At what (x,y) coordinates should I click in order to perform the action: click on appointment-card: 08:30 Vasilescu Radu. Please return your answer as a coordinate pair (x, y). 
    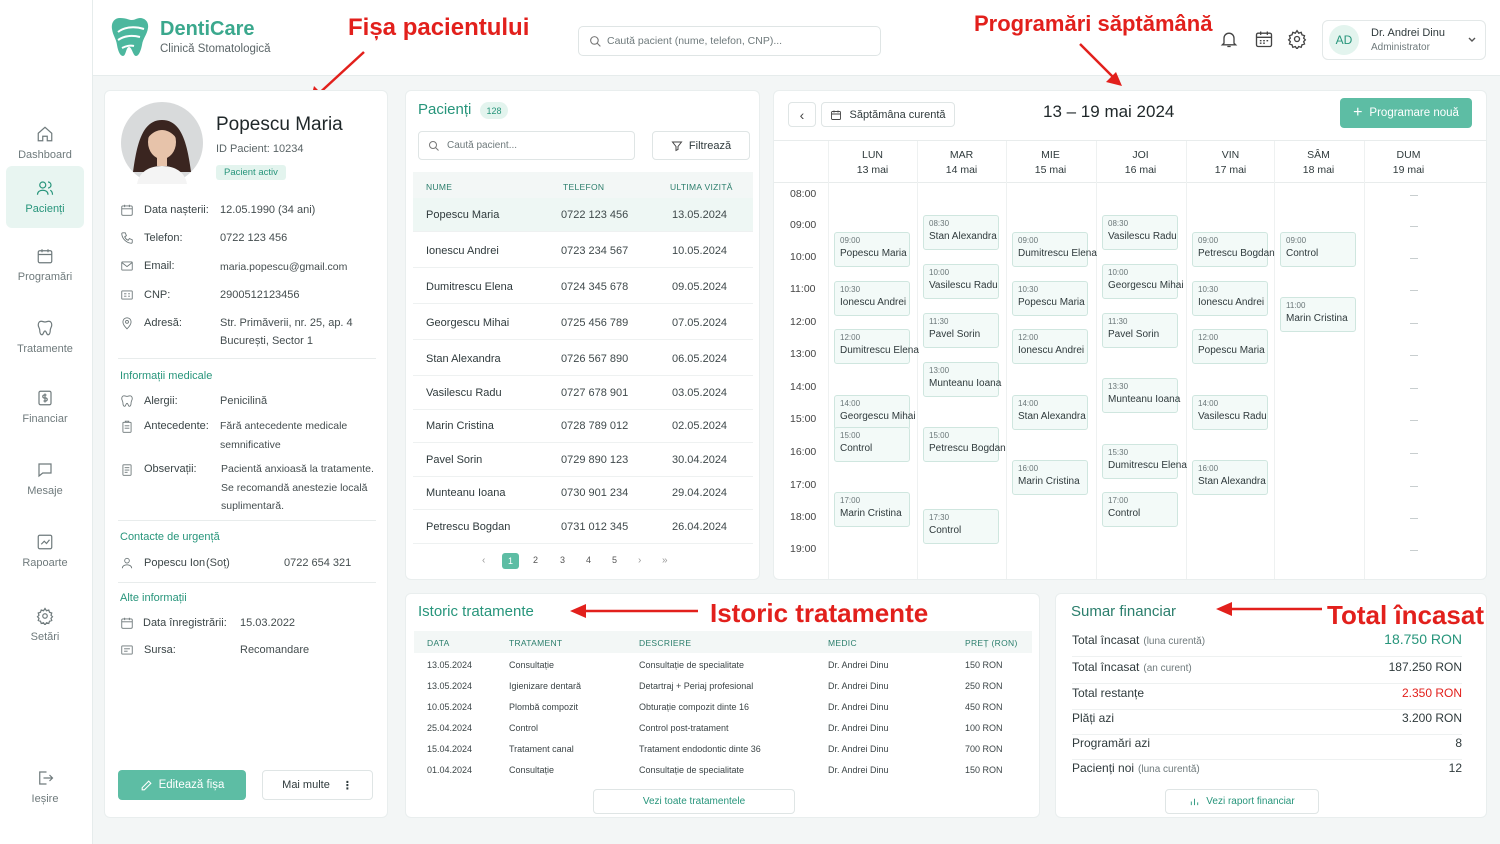
    Looking at the image, I should click on (1140, 233).